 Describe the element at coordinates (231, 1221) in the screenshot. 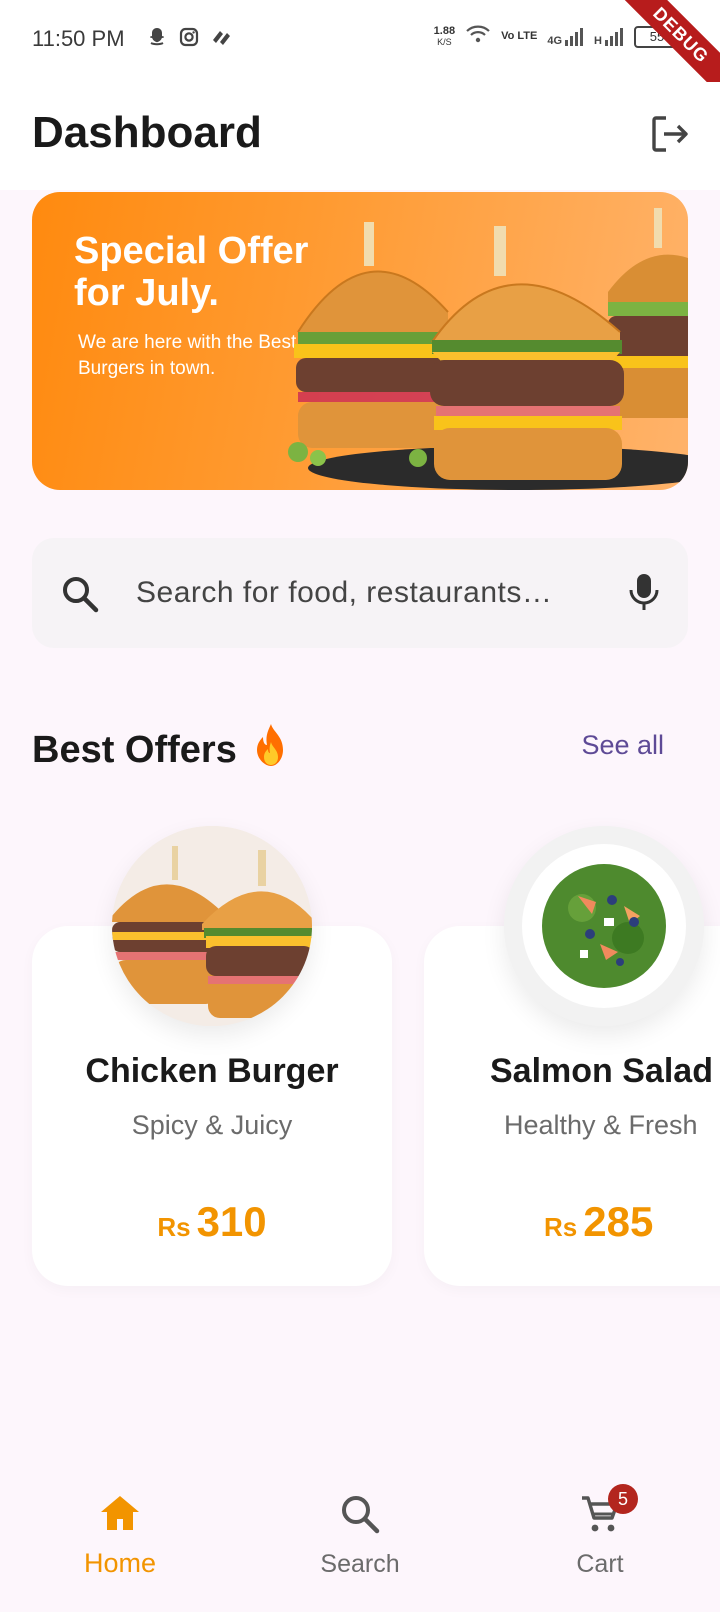

I see `price-value: 310` at that location.